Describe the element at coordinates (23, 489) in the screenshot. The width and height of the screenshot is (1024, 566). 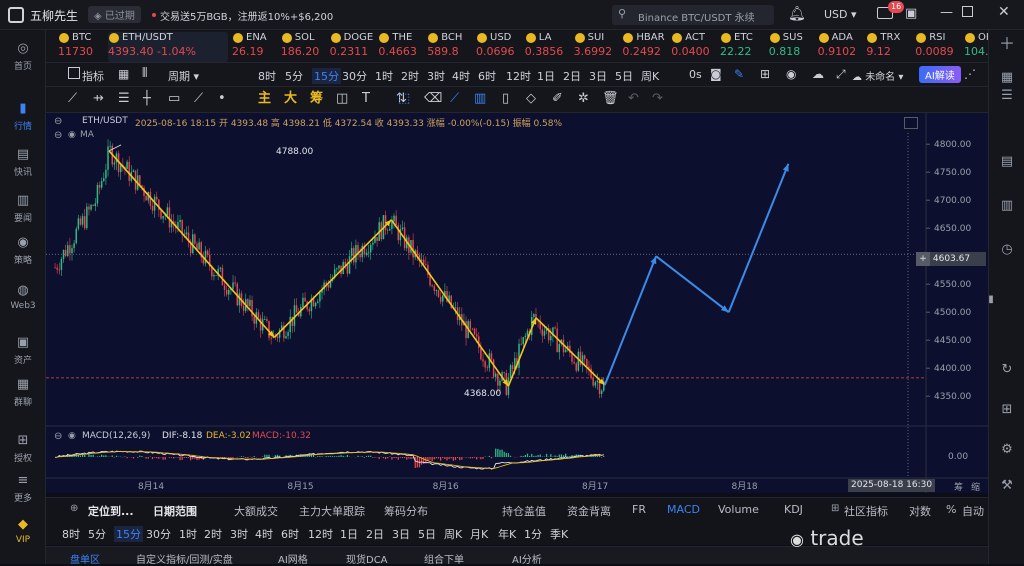
I see `nav-item-9: ≡ 更多` at that location.